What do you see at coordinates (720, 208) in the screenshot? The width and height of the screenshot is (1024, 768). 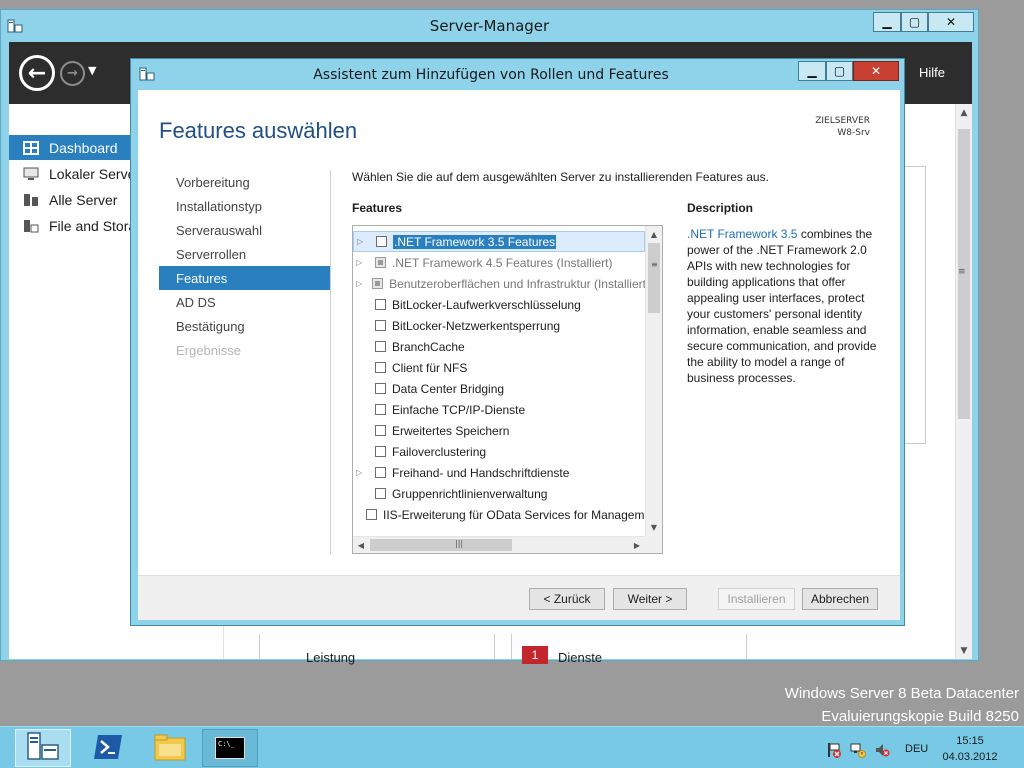 I see `description-heading: Description` at bounding box center [720, 208].